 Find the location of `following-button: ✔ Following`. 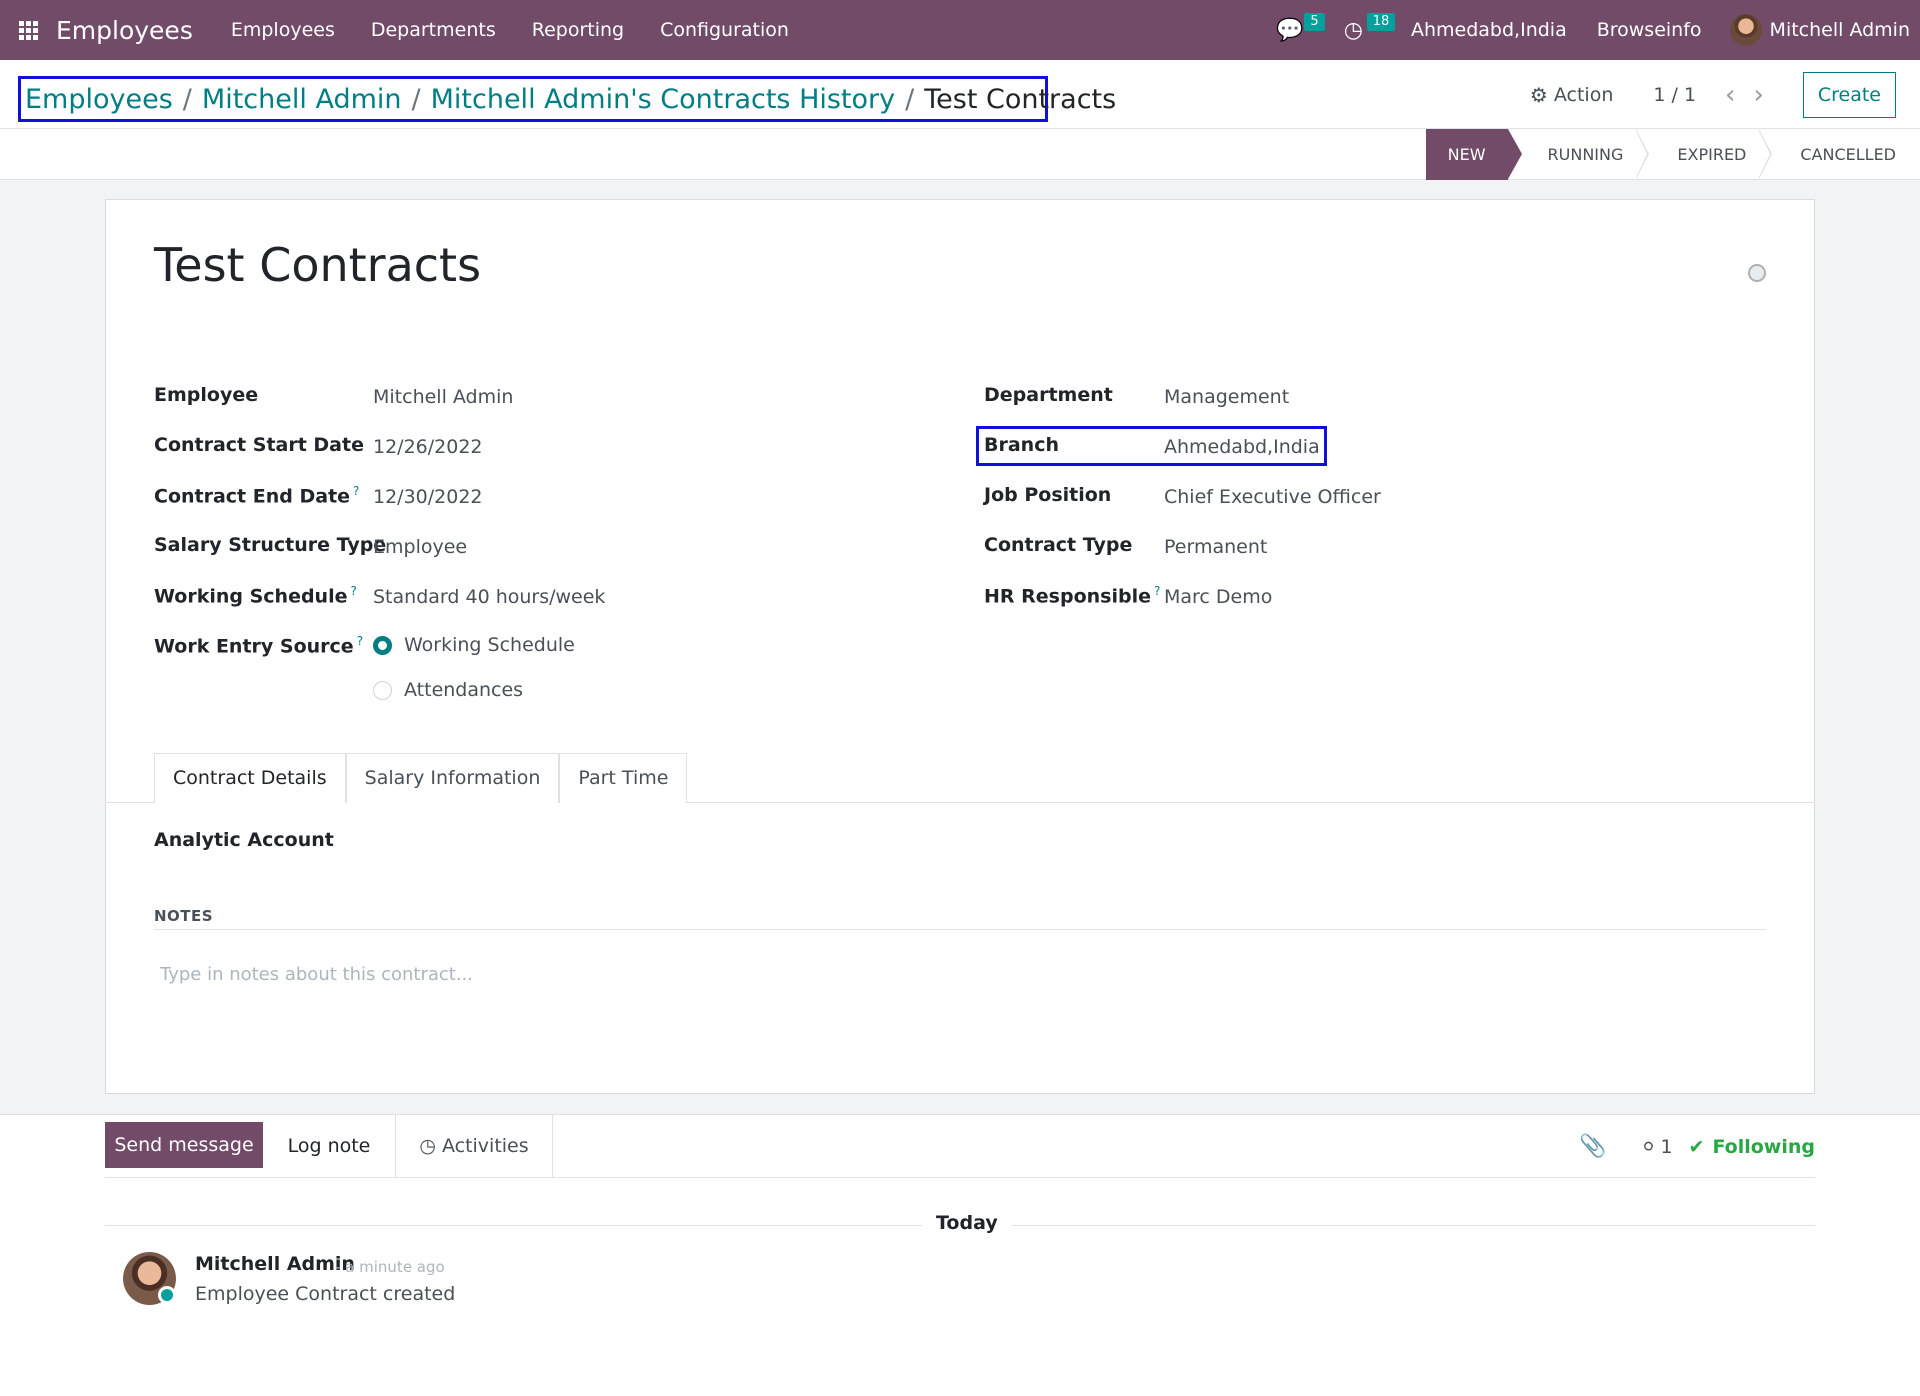

following-button: ✔ Following is located at coordinates (1752, 1147).